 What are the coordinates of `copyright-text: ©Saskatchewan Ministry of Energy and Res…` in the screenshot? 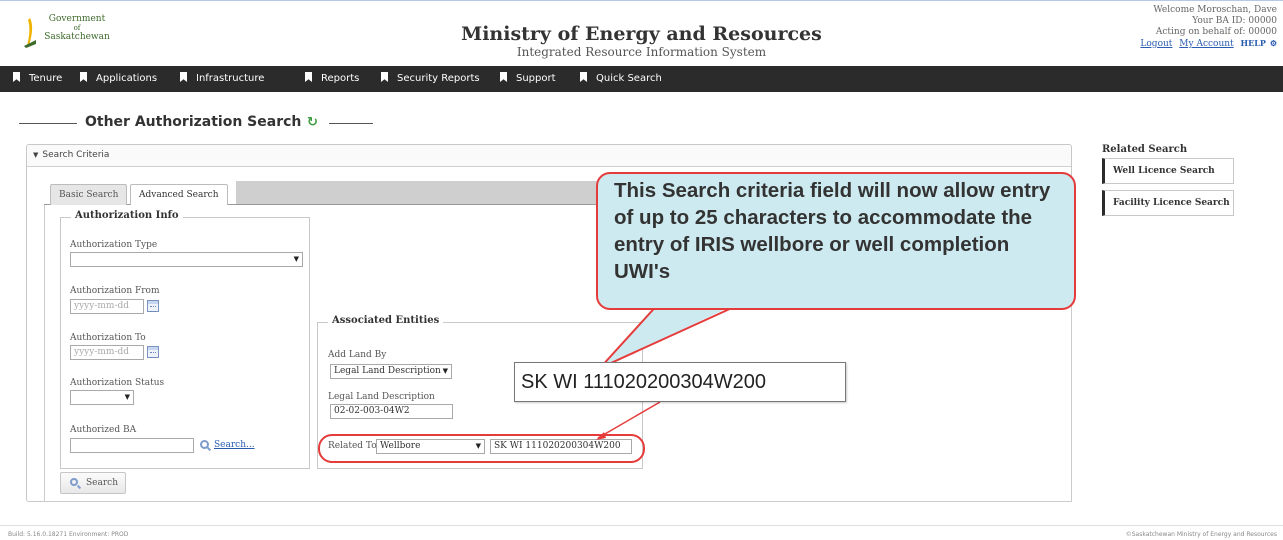 It's located at (1201, 534).